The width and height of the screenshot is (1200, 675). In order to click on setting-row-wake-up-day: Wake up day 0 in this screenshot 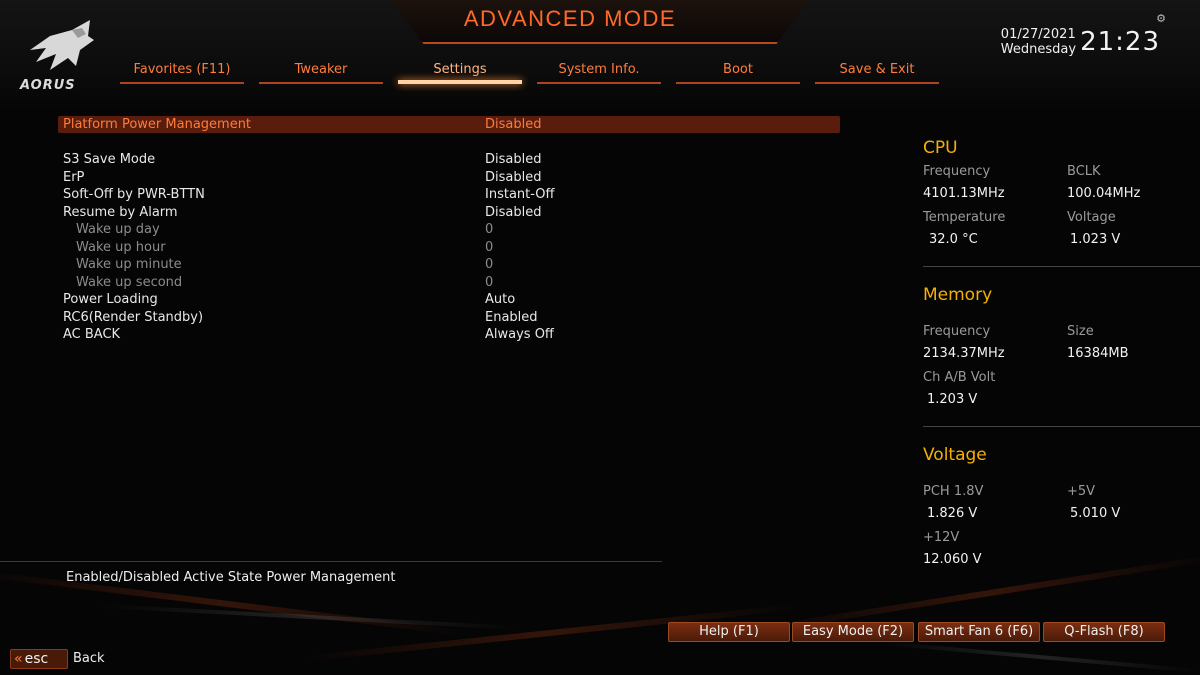, I will do `click(449, 230)`.